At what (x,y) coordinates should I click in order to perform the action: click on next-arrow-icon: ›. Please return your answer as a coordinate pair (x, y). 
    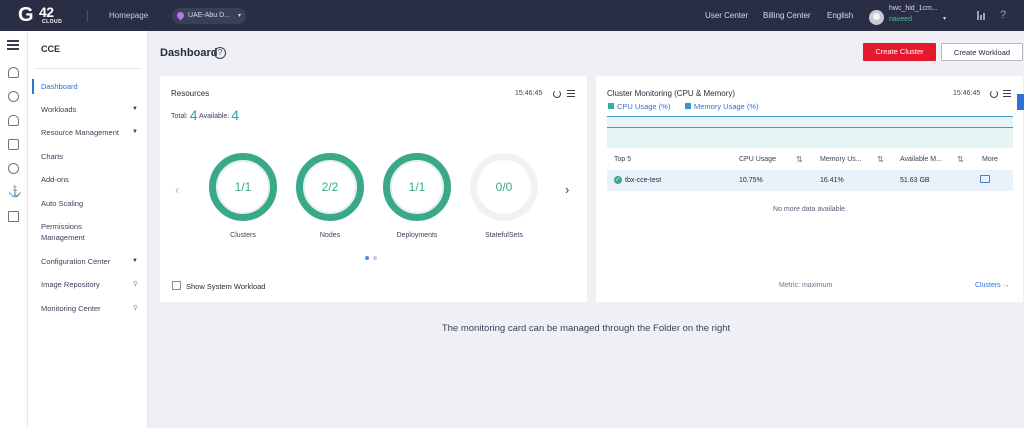
    Looking at the image, I should click on (567, 189).